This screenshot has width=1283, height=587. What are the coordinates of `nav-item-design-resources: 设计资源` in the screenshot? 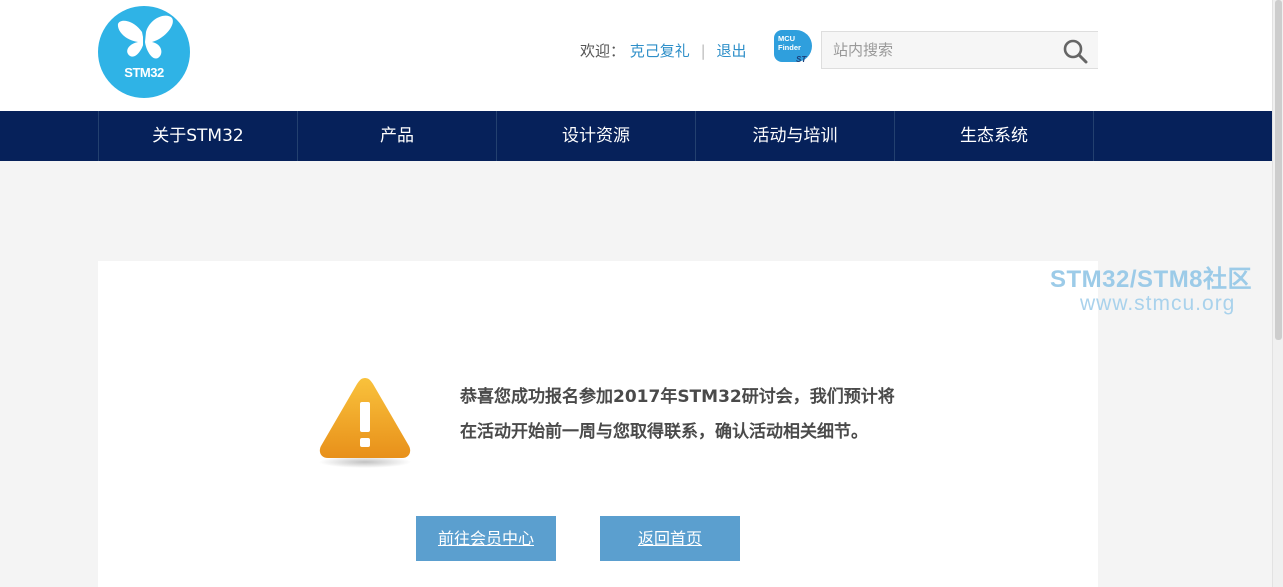 It's located at (596, 136).